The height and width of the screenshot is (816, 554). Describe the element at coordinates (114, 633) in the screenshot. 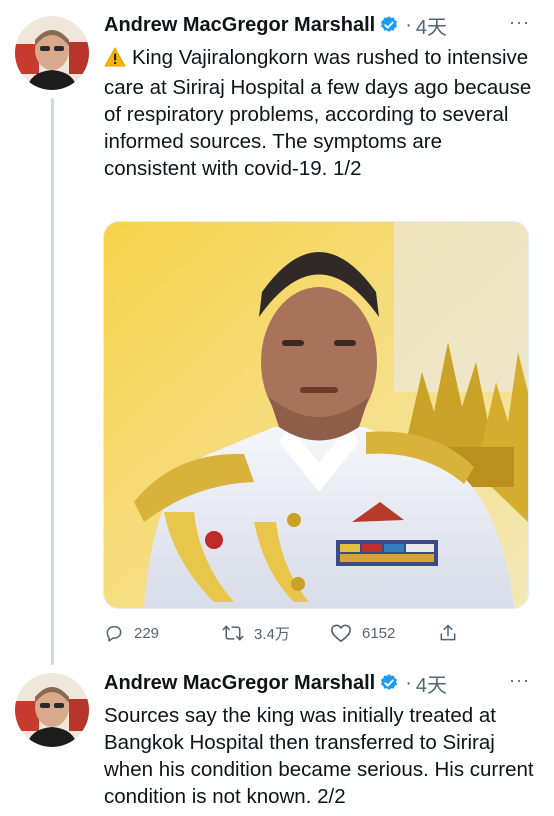

I see `reply-icon` at that location.